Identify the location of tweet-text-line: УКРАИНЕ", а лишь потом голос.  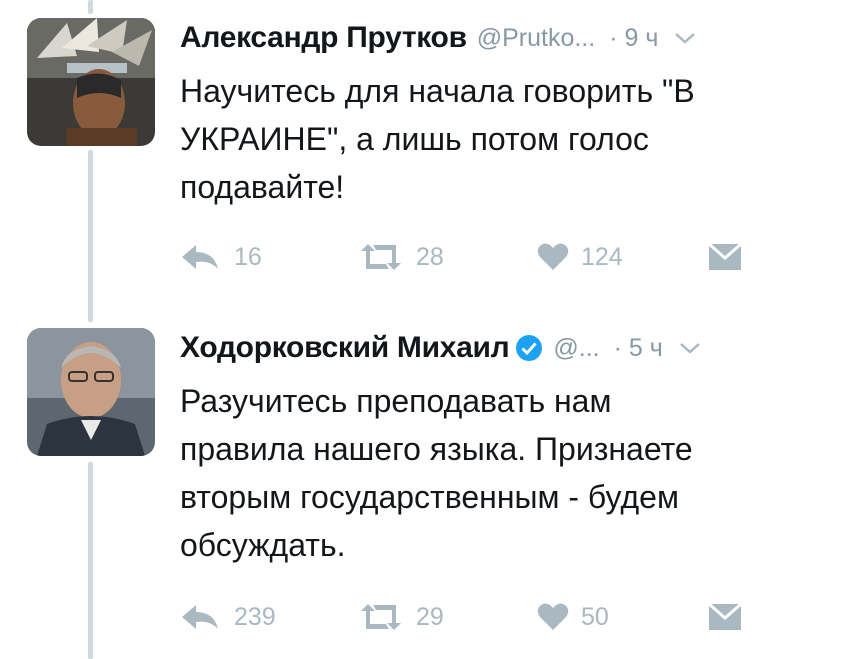
(414, 139).